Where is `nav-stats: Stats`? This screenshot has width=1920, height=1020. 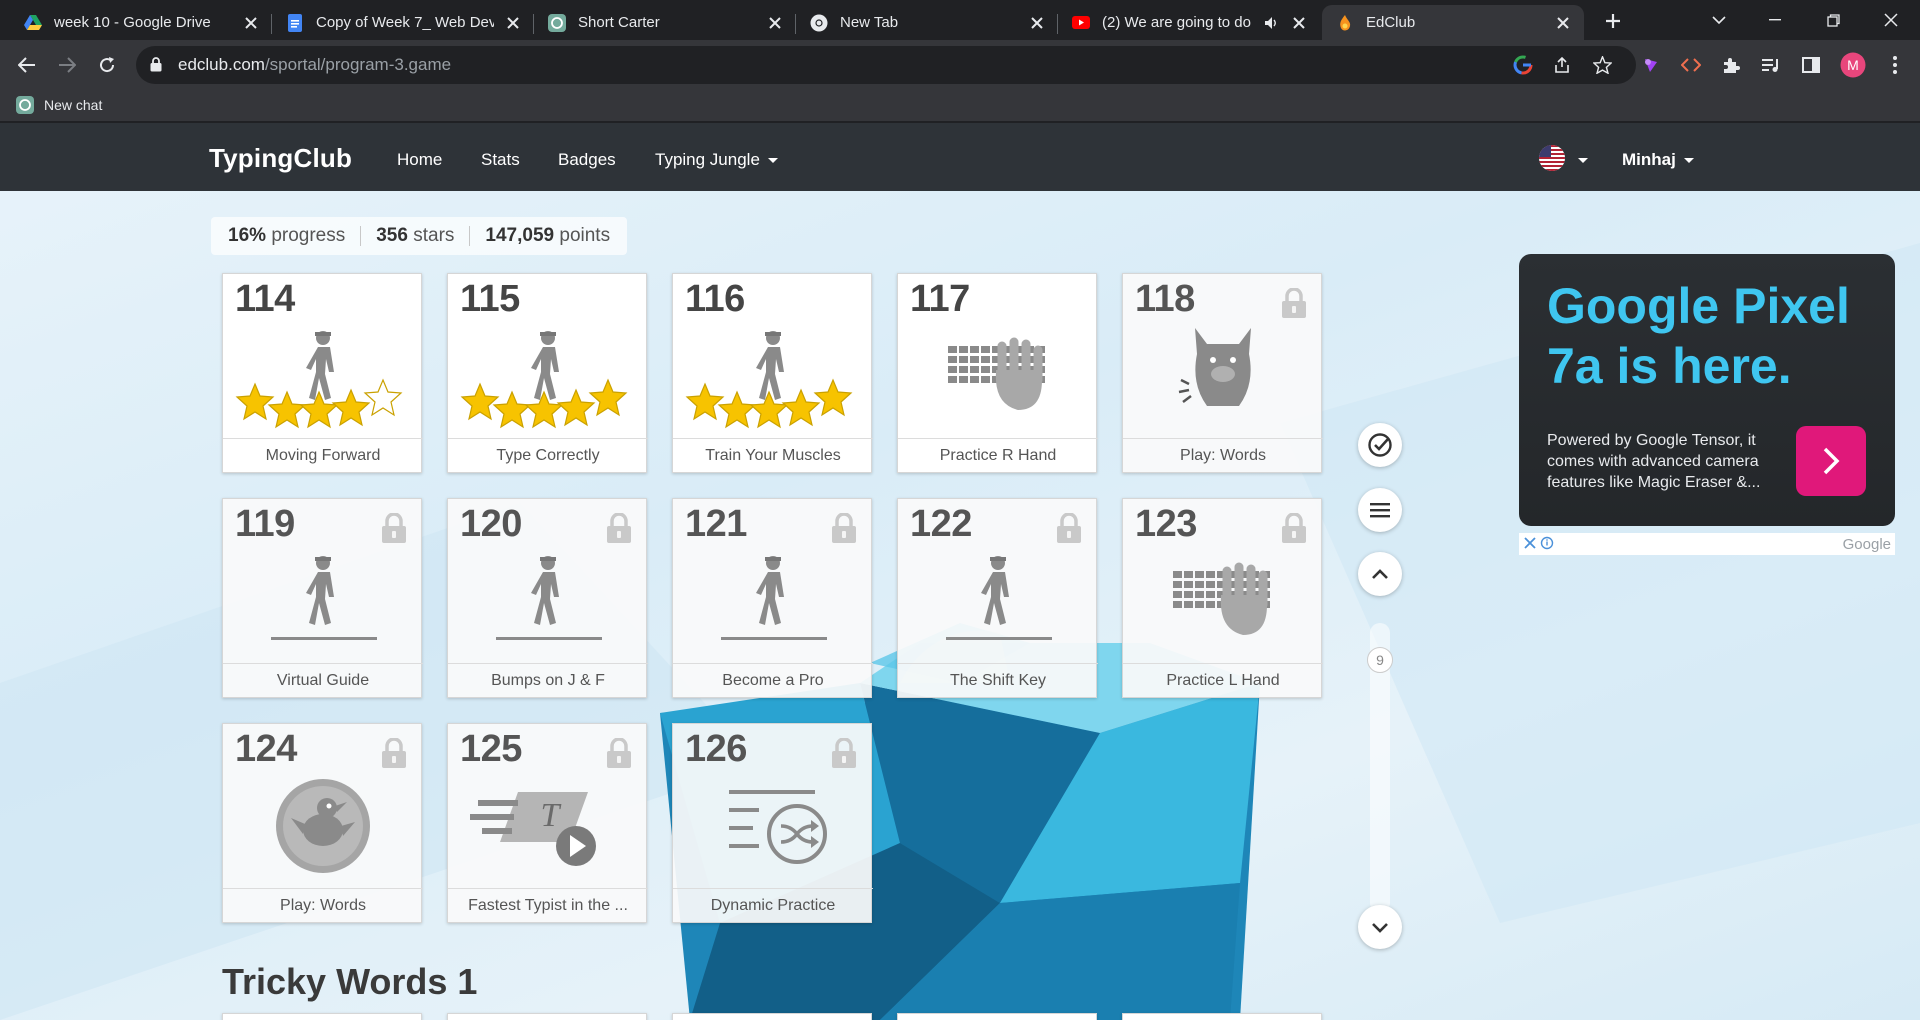 nav-stats: Stats is located at coordinates (500, 160).